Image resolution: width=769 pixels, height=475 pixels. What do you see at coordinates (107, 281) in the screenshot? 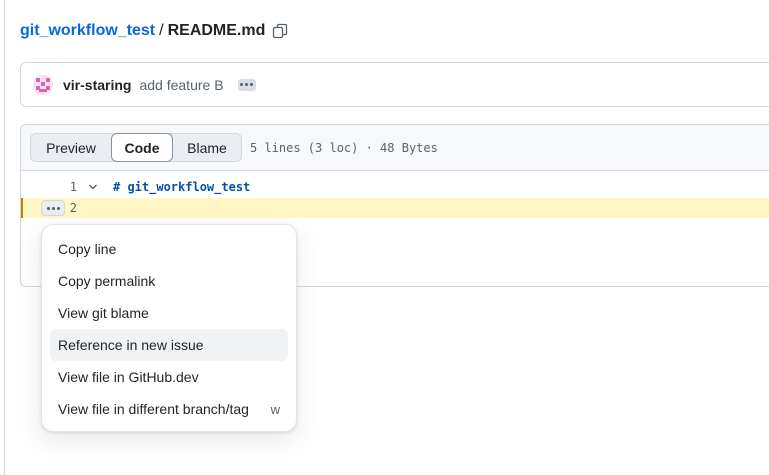
I see `menu-item-label: Copy permalink` at bounding box center [107, 281].